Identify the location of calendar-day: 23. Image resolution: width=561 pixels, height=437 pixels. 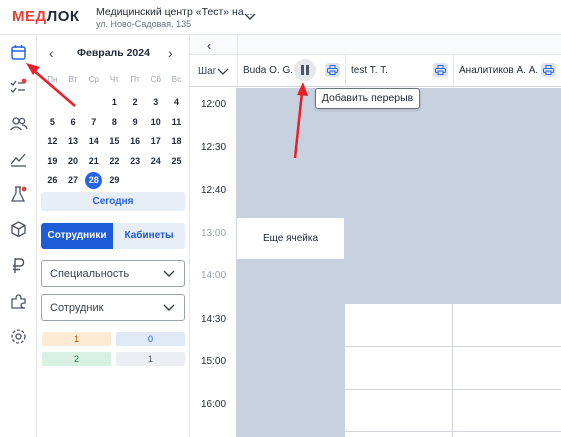
(135, 162).